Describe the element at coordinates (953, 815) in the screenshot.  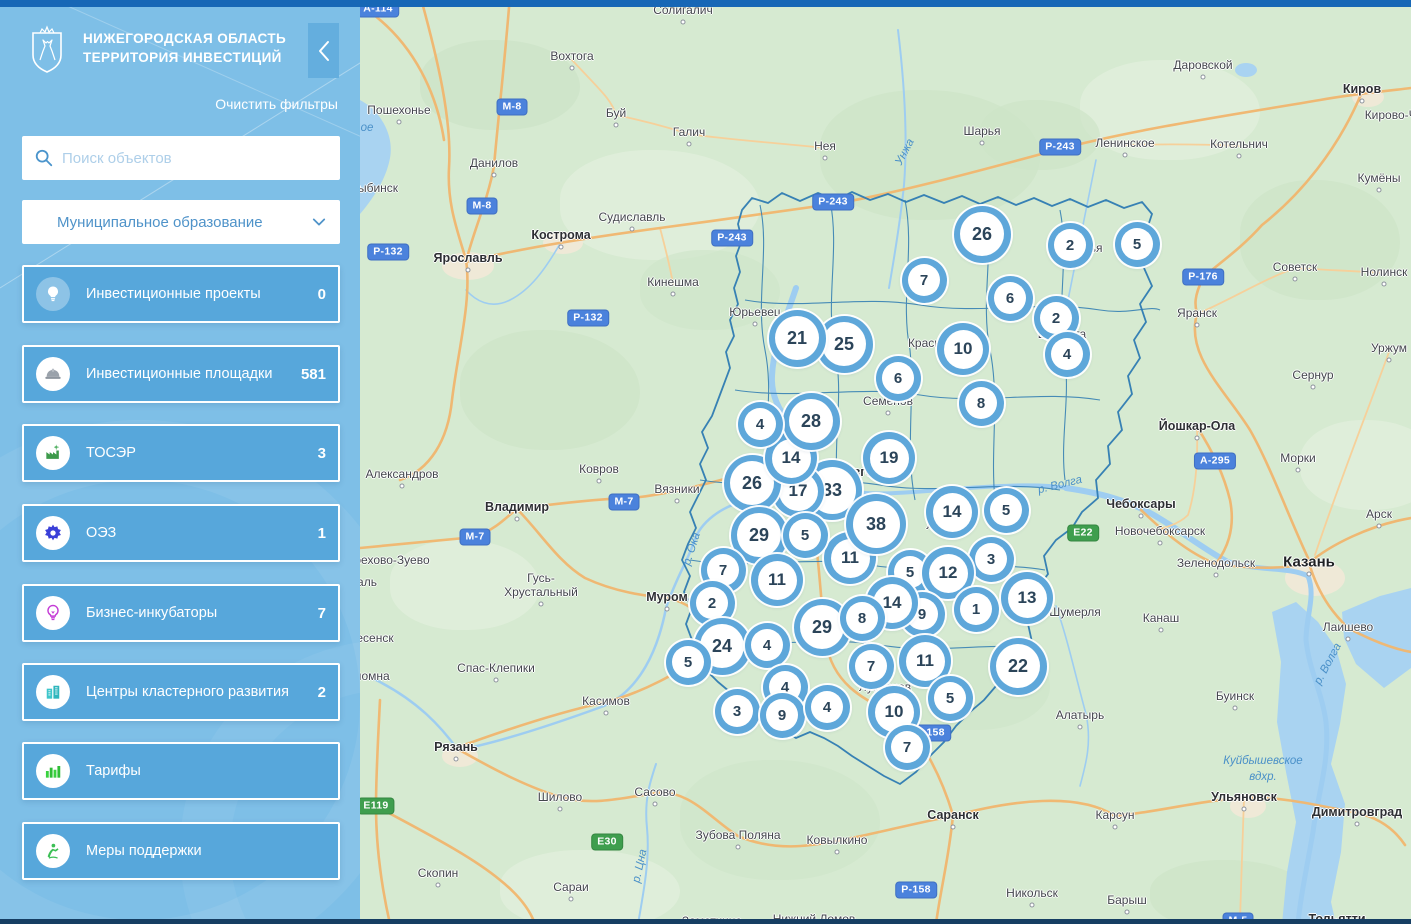
I see `map-label: Саранск` at that location.